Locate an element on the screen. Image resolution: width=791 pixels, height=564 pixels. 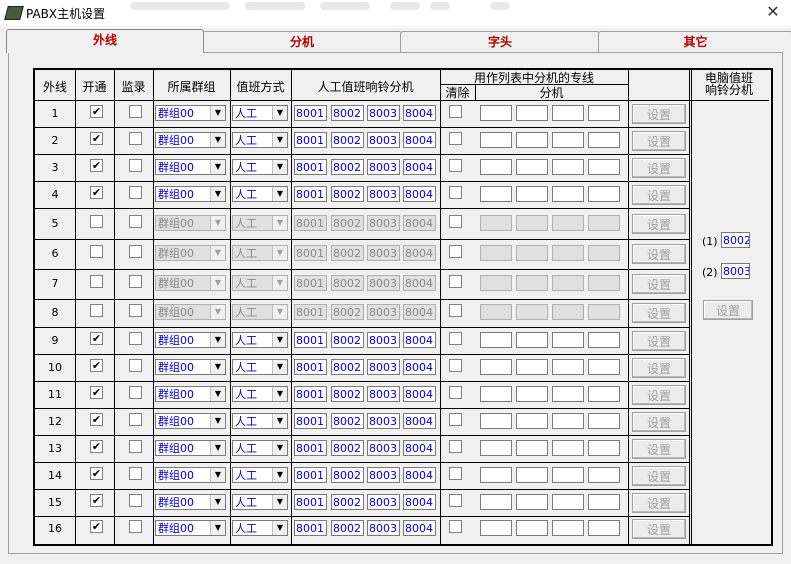
tab-outside-line: 外线 is located at coordinates (105, 41).